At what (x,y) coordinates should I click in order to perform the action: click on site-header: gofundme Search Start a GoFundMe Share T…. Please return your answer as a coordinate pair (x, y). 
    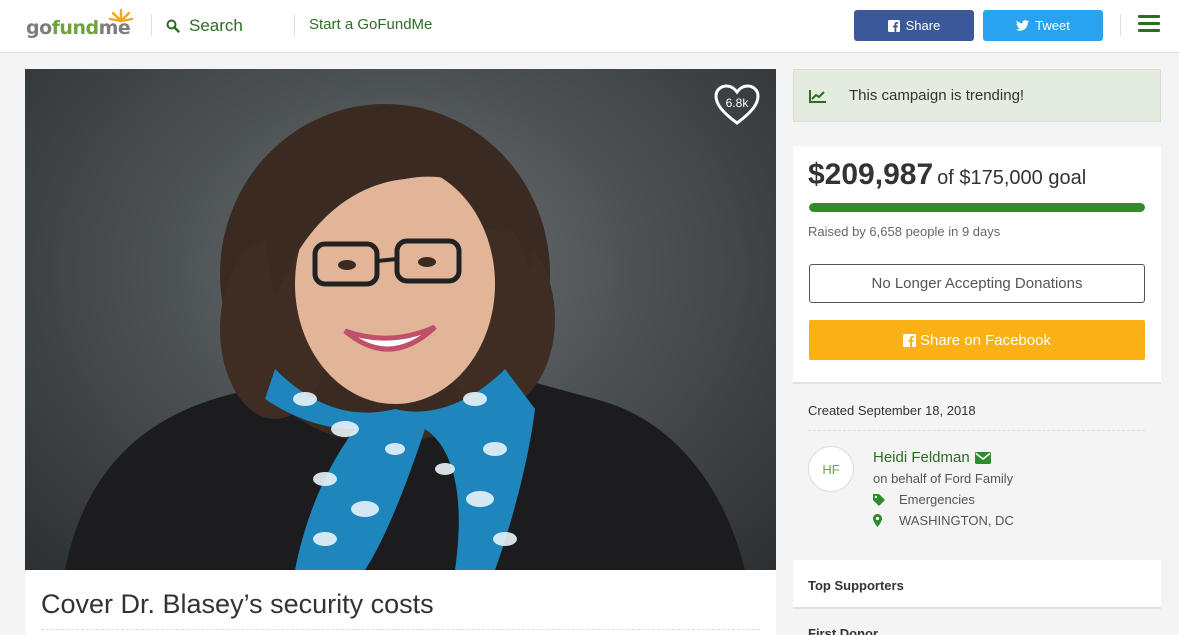
    Looking at the image, I should click on (589, 26).